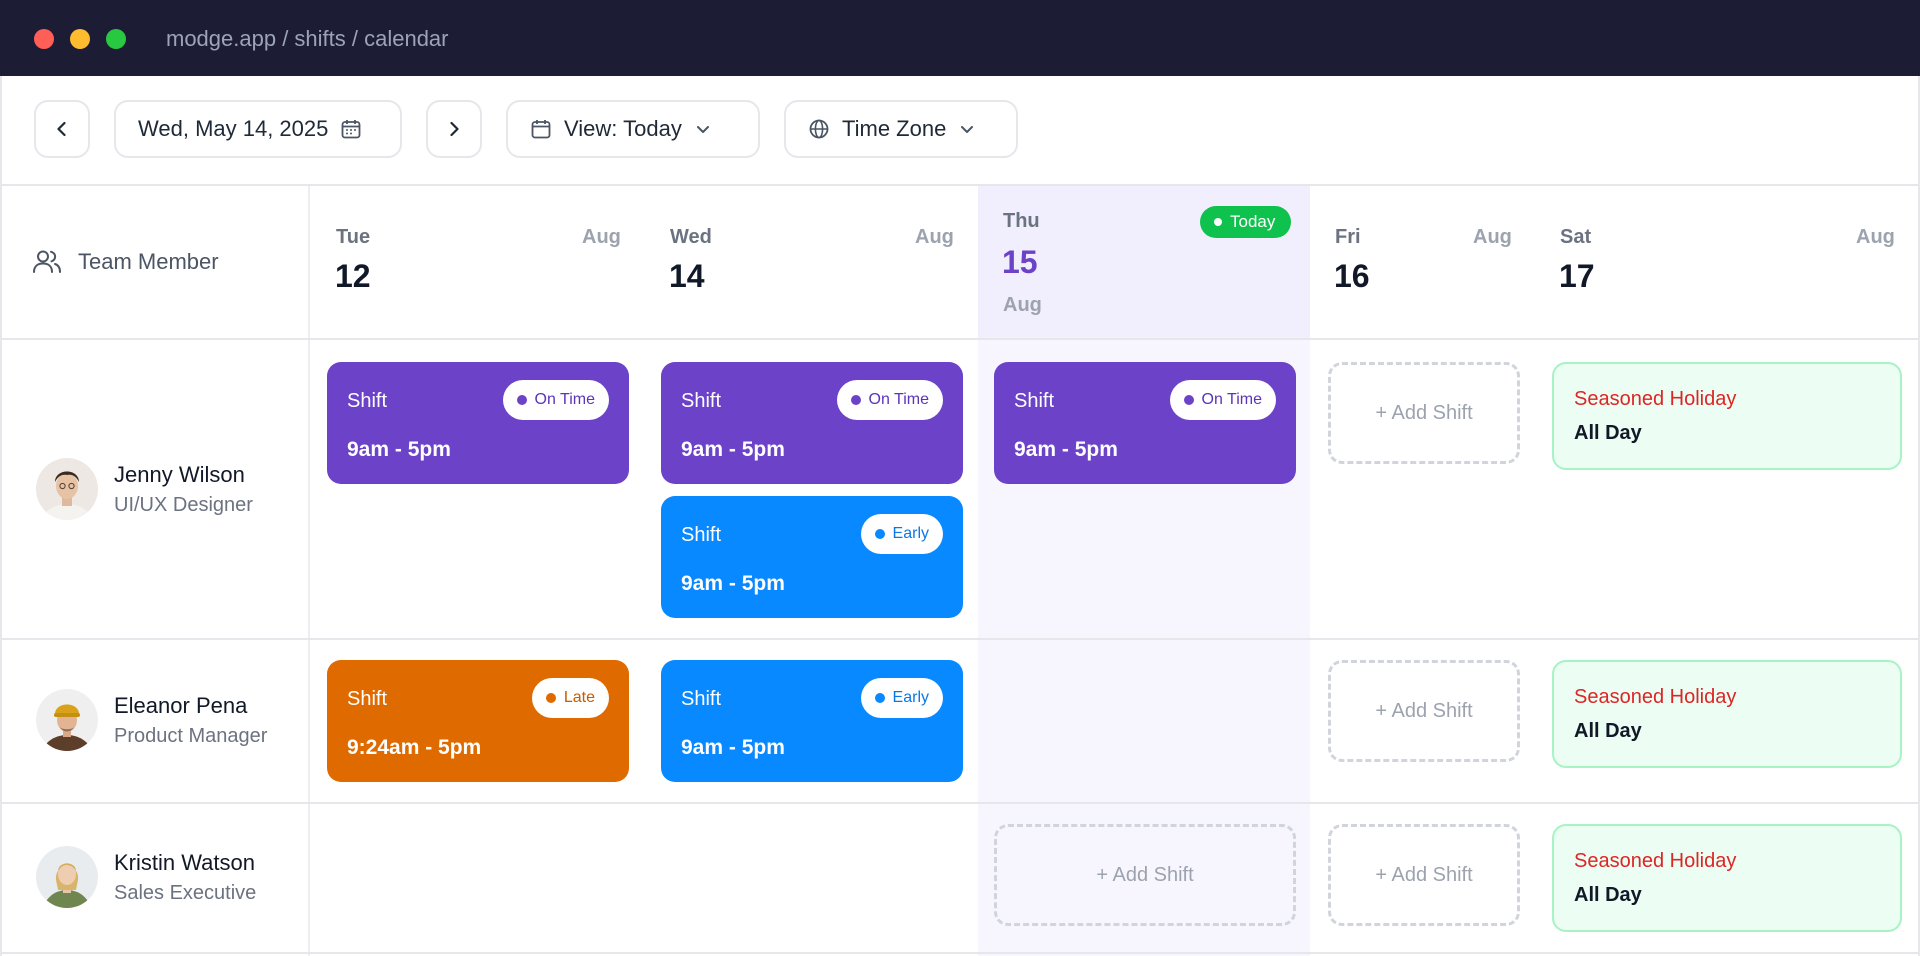 The width and height of the screenshot is (1920, 956). What do you see at coordinates (623, 128) in the screenshot?
I see `view-label: View: Today` at bounding box center [623, 128].